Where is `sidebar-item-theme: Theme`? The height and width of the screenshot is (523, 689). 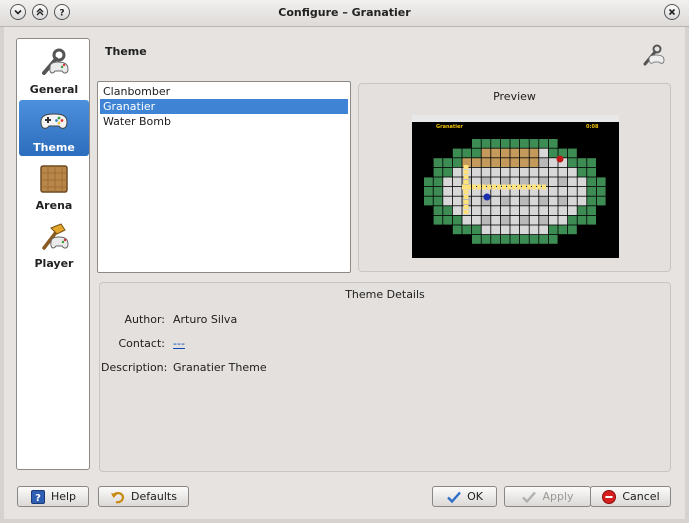
sidebar-item-theme: Theme is located at coordinates (54, 128).